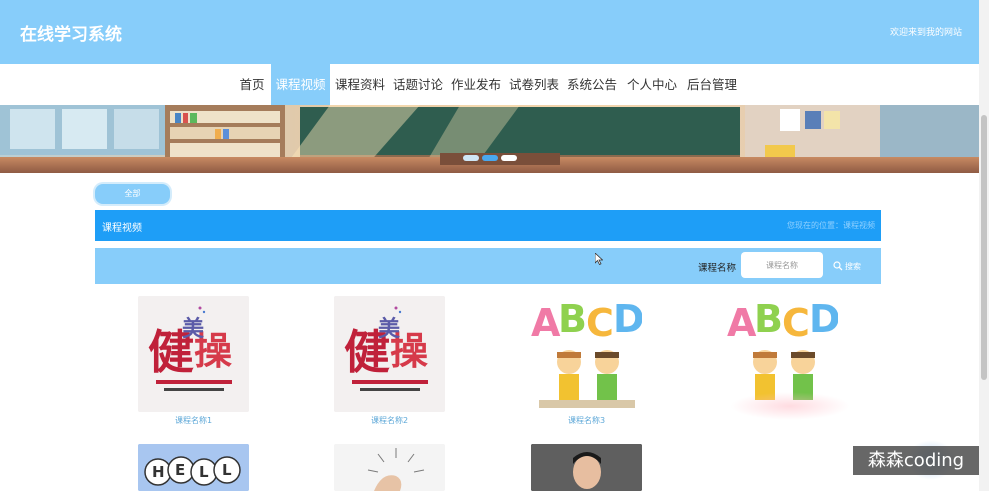  I want to click on nav-item-course-materials: 课程资料, so click(360, 84).